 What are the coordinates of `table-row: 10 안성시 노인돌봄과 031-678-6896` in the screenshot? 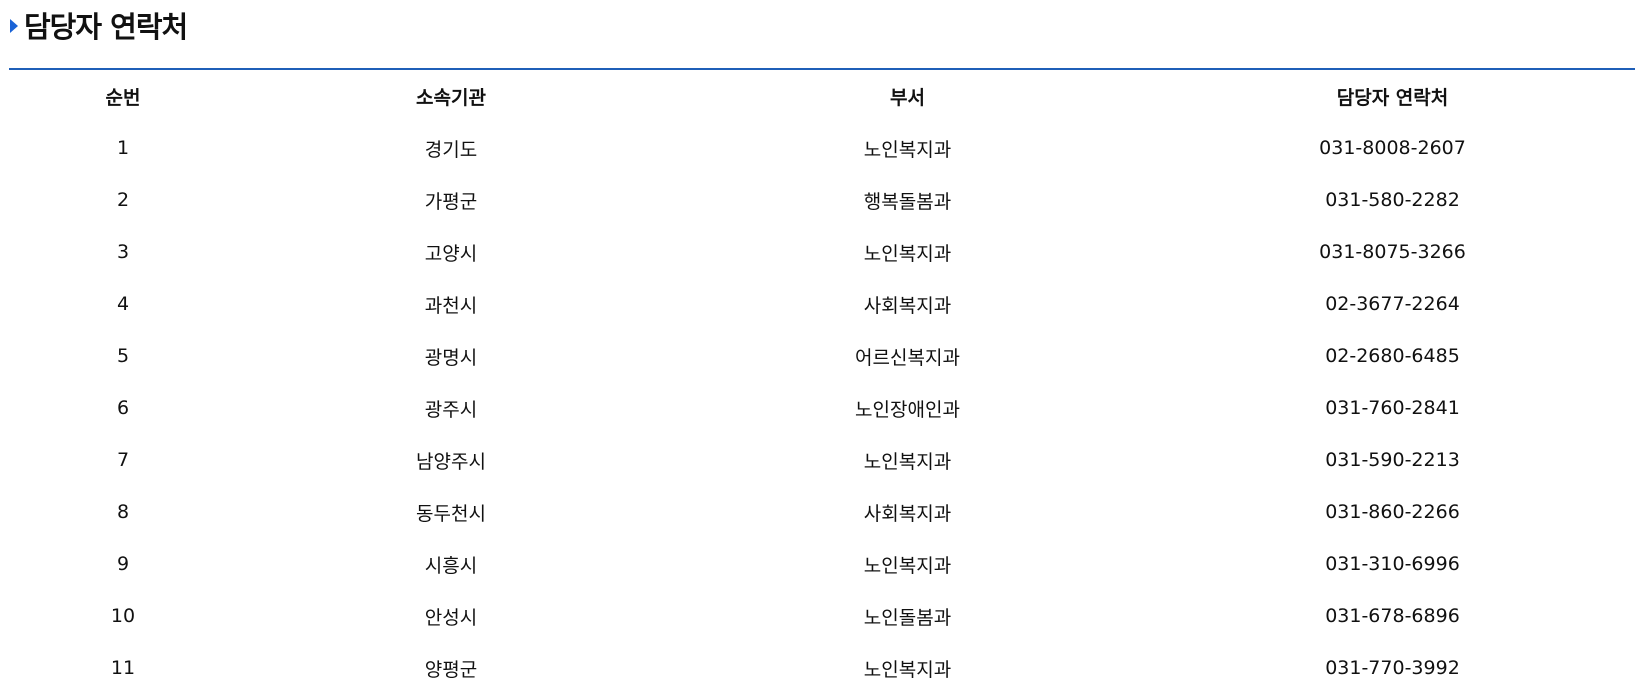 It's located at (822, 616).